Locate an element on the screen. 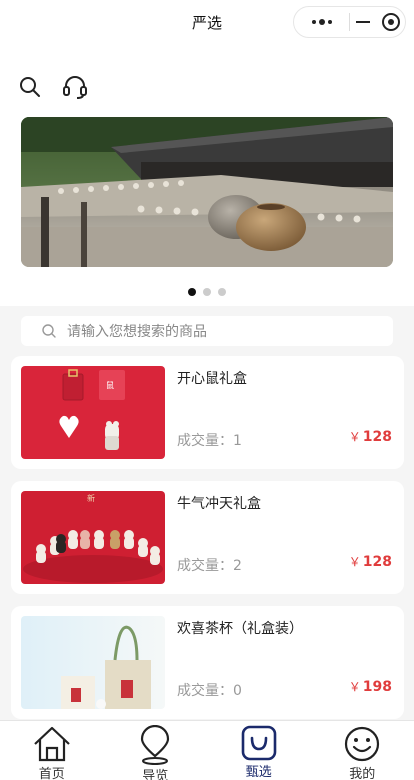 The height and width of the screenshot is (780, 414). product-image: 新 is located at coordinates (93, 537).